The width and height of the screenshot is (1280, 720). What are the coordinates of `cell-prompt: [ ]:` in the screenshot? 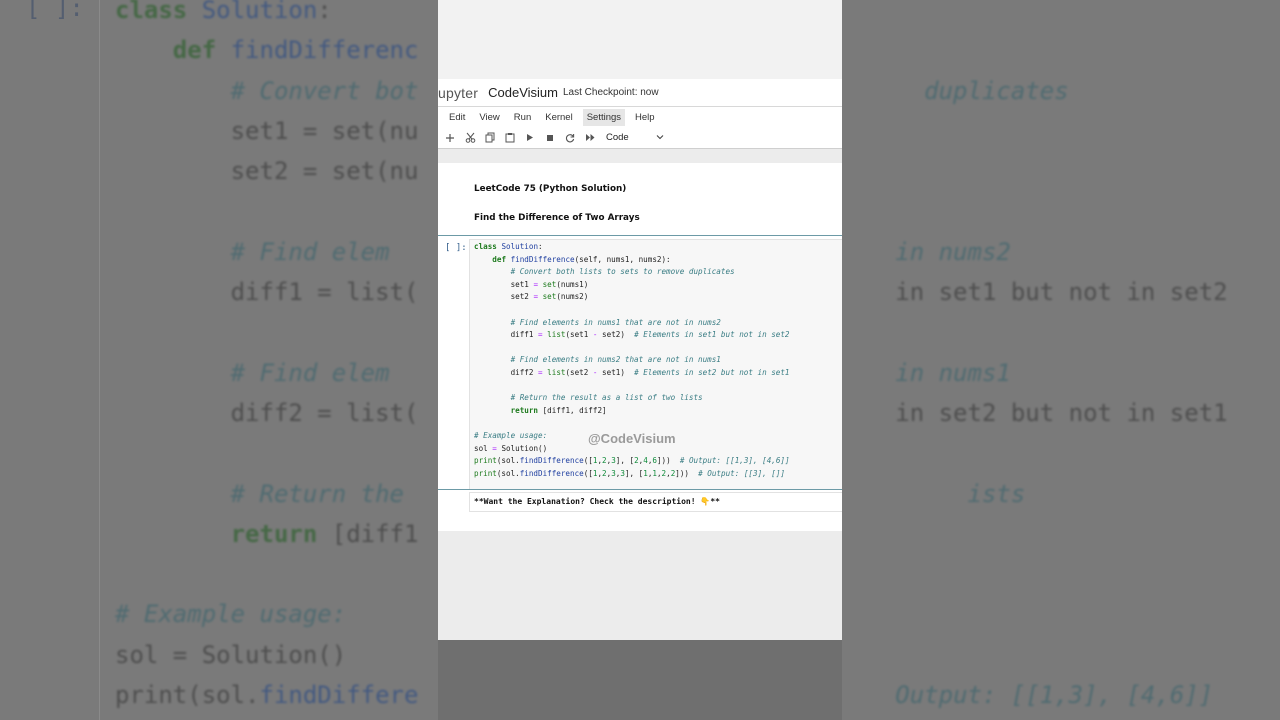 It's located at (456, 248).